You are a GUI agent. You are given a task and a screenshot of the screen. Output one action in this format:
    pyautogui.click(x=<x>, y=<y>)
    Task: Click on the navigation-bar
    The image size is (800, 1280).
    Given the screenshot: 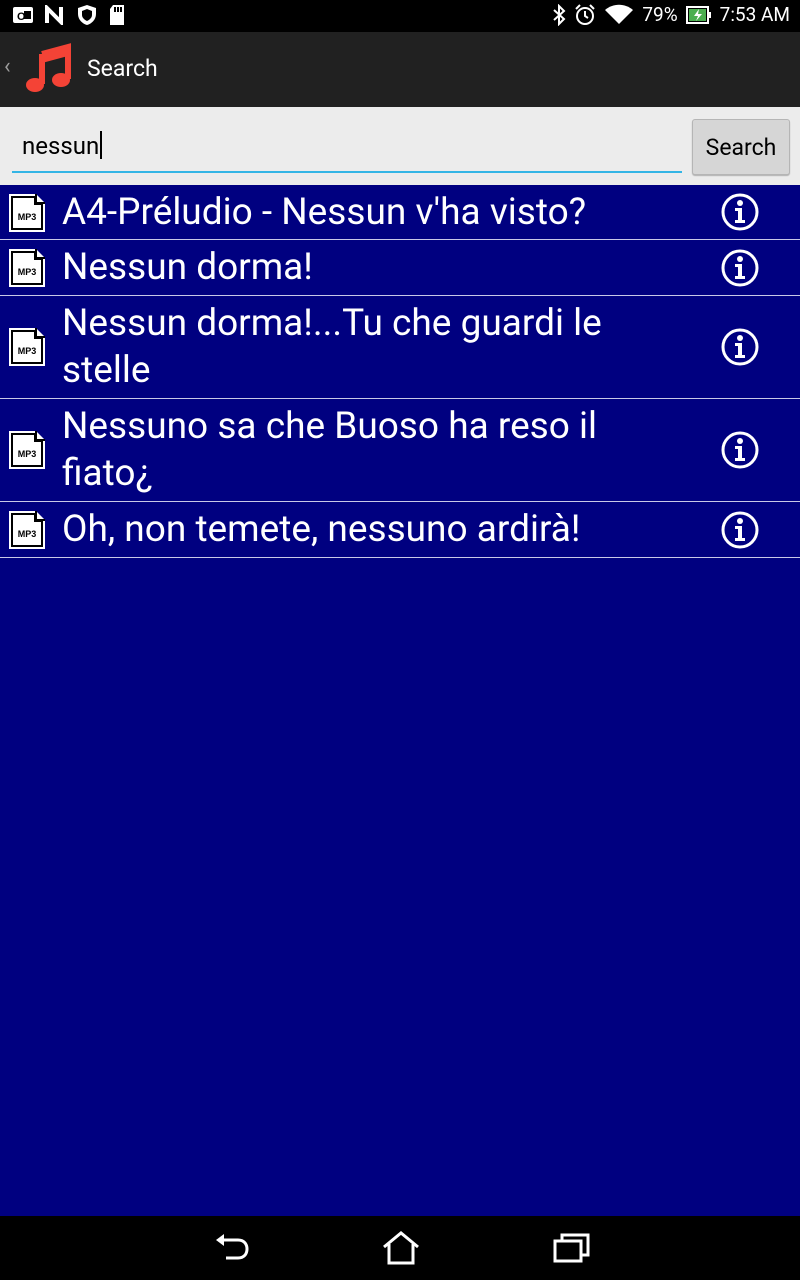 What is the action you would take?
    pyautogui.click(x=400, y=1248)
    